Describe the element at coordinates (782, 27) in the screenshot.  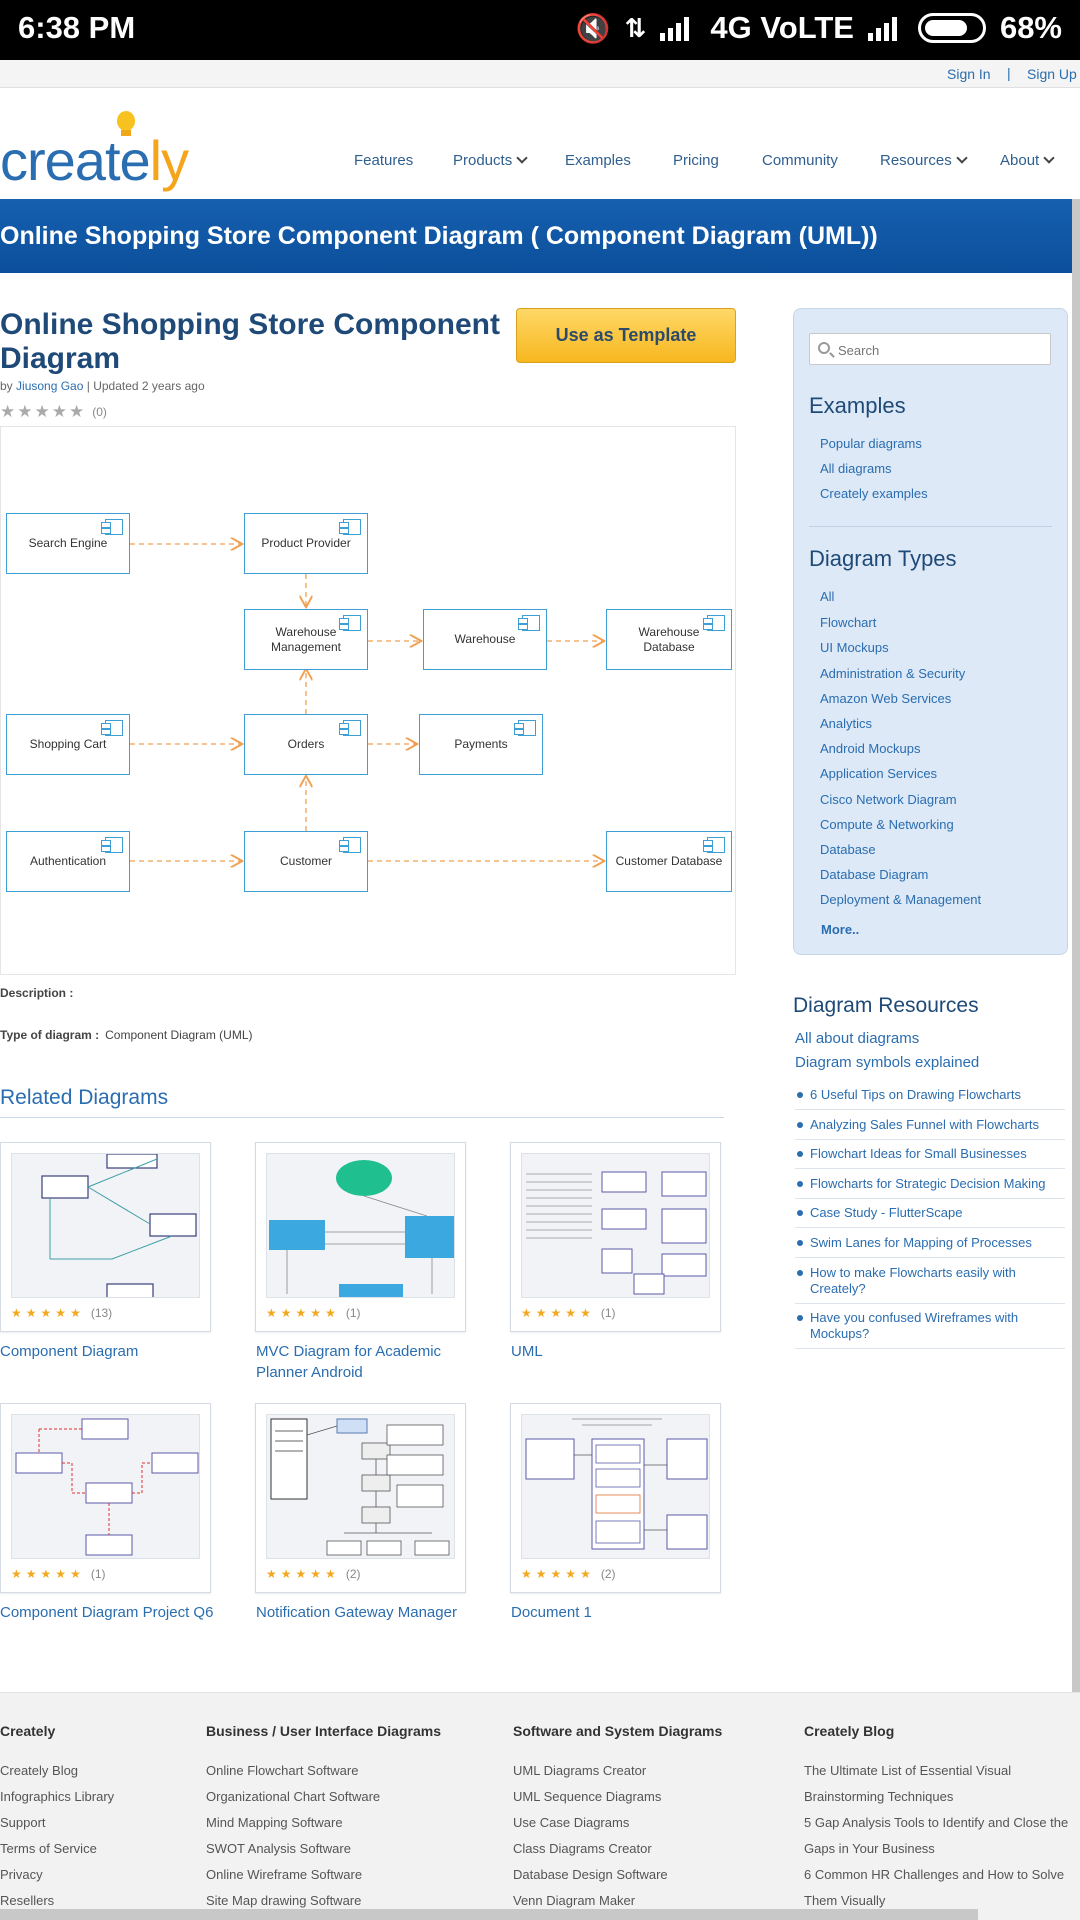
I see `network-type: 4G VoLTE` at that location.